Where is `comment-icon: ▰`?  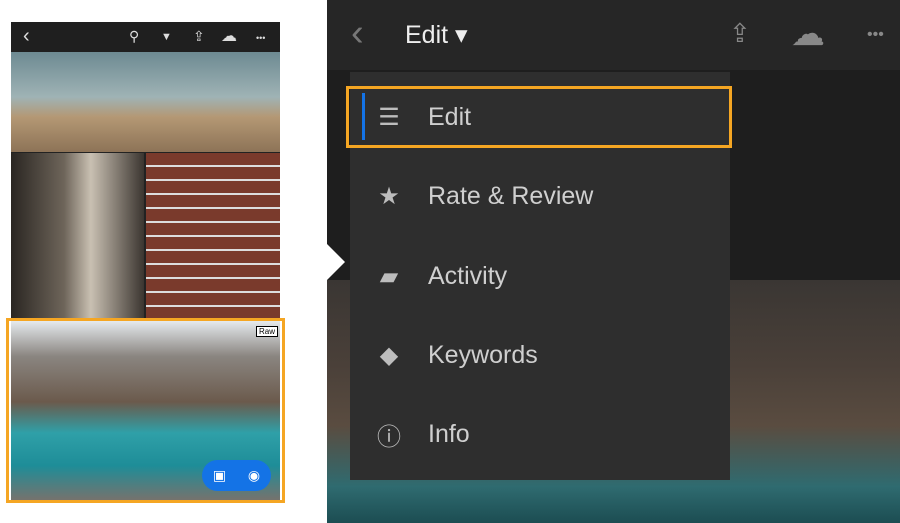
comment-icon: ▰ is located at coordinates (389, 276).